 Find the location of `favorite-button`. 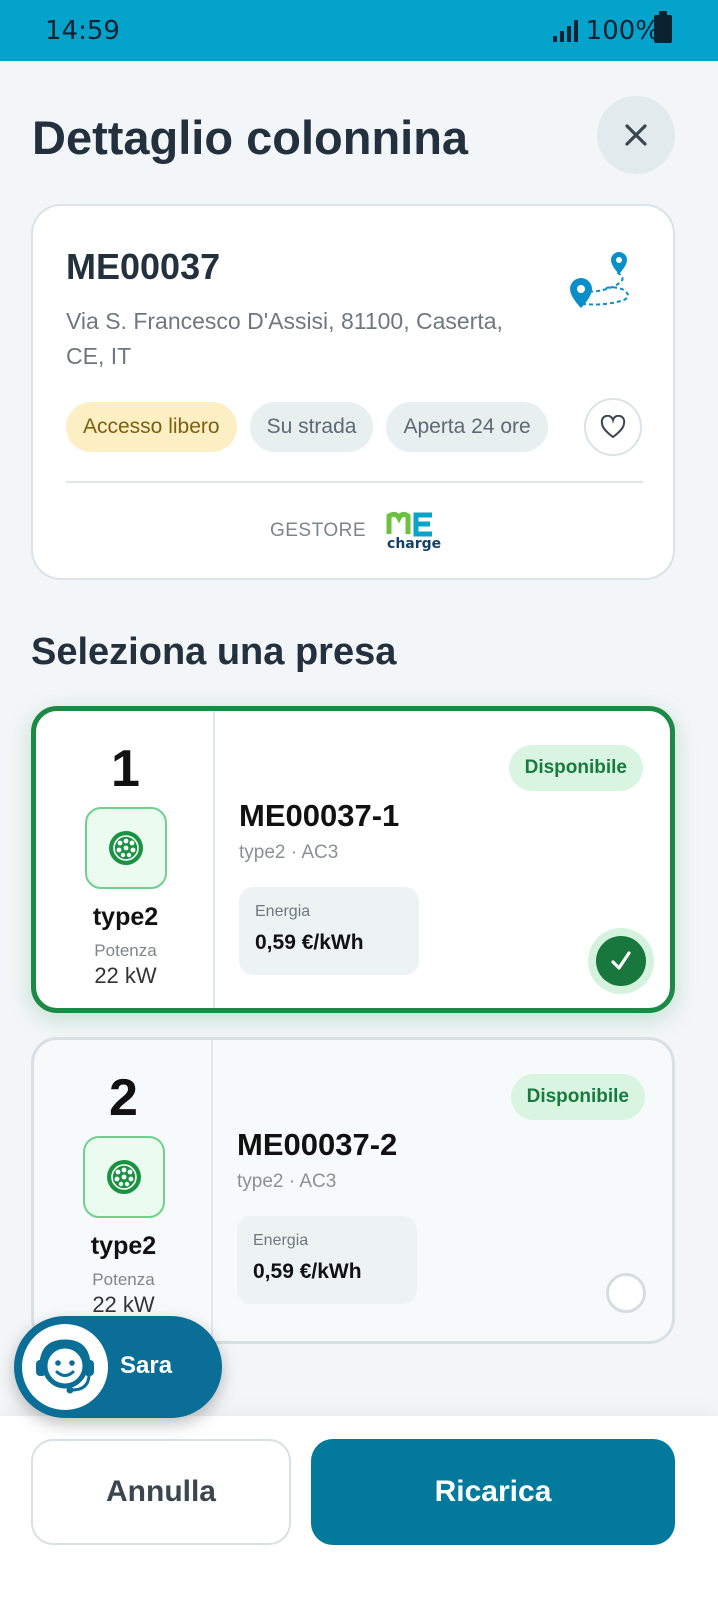

favorite-button is located at coordinates (613, 427).